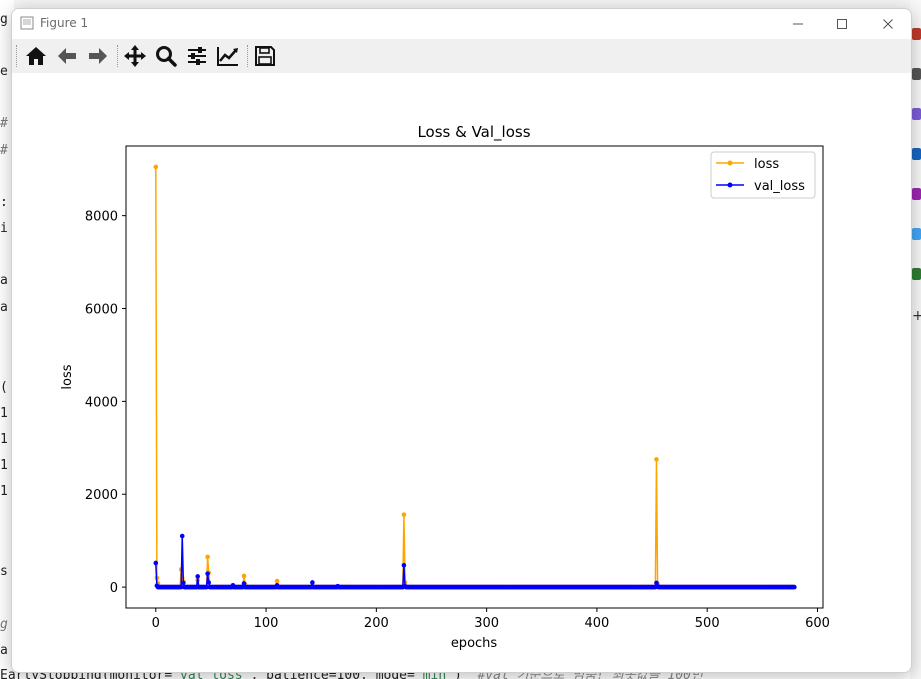 The height and width of the screenshot is (679, 921). What do you see at coordinates (474, 643) in the screenshot?
I see `x-axis-label: epochs` at bounding box center [474, 643].